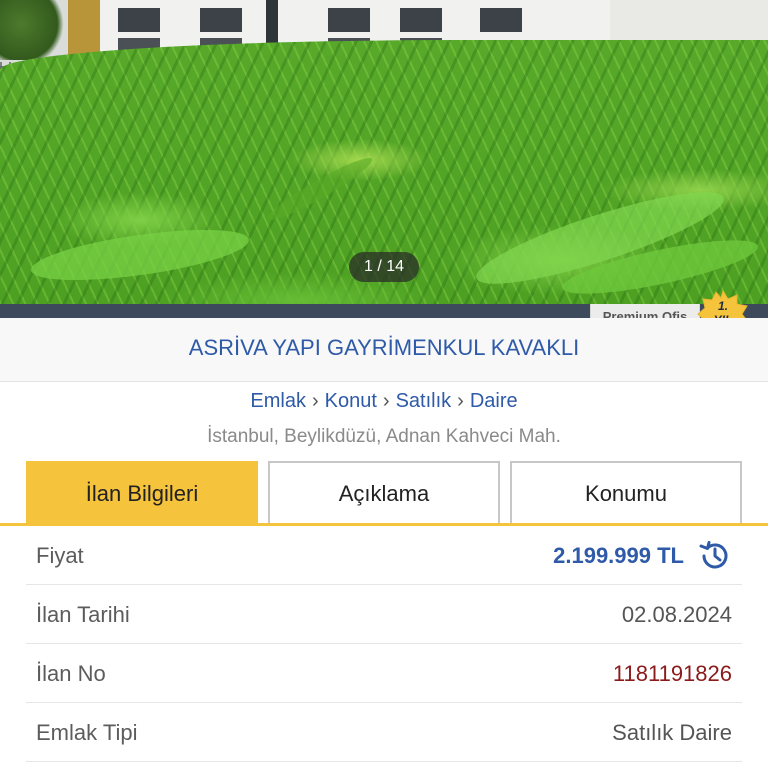 The image size is (768, 768). Describe the element at coordinates (618, 555) in the screenshot. I see `price-value: 2.199.999 TL` at that location.